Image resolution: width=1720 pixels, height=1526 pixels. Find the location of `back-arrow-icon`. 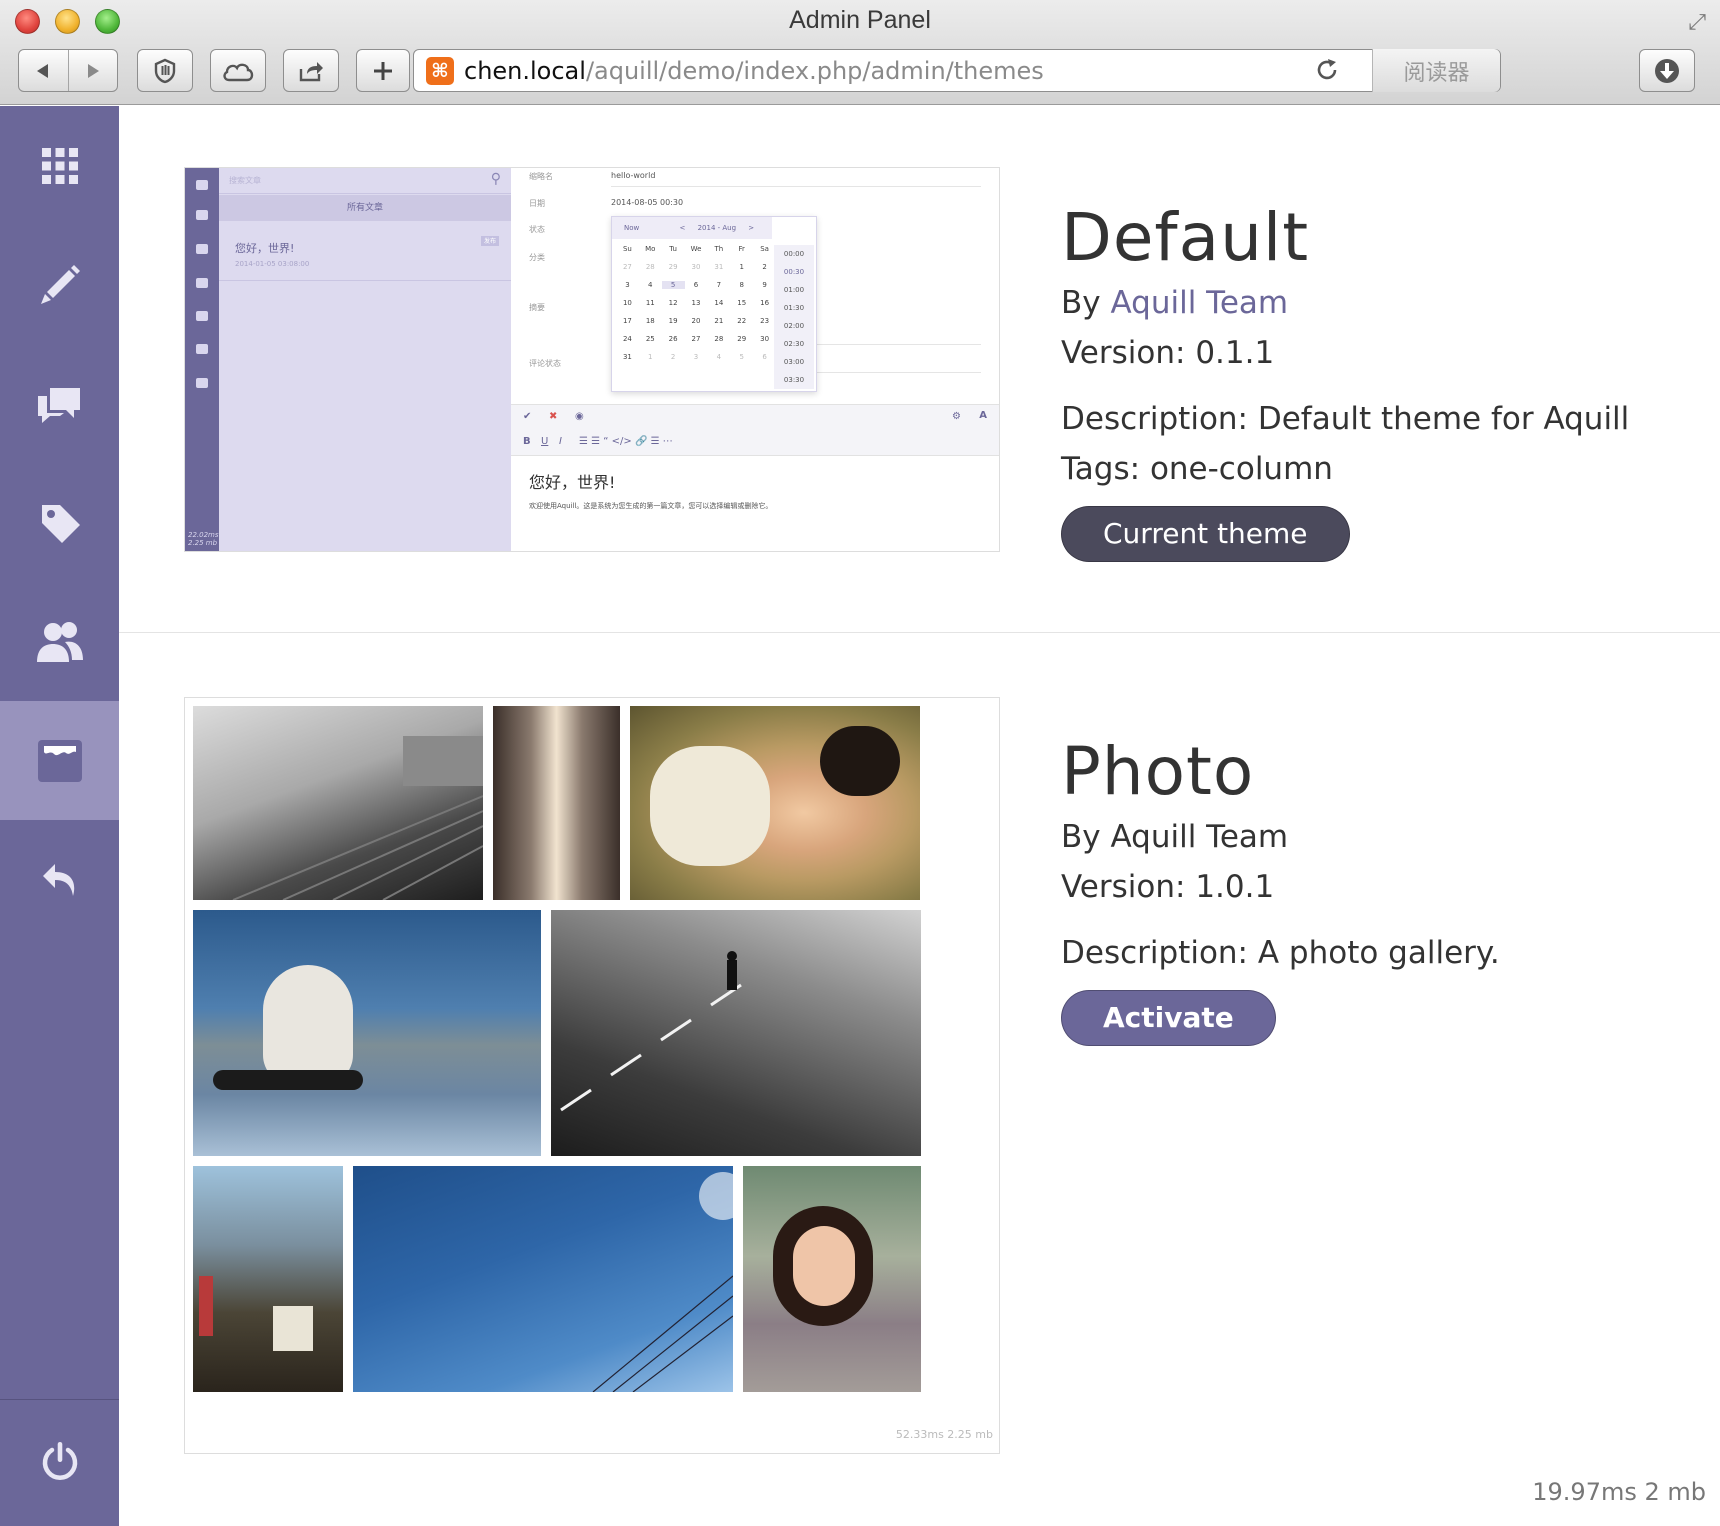

back-arrow-icon is located at coordinates (58, 879).